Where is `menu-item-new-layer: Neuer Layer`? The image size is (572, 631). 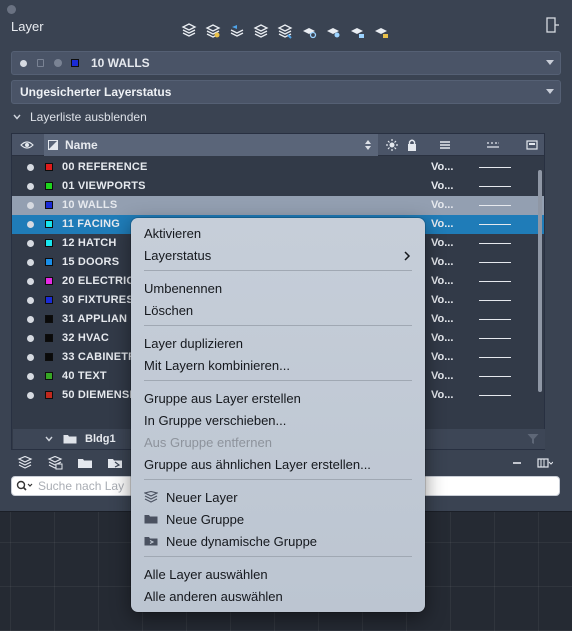
menu-item-new-layer: Neuer Layer is located at coordinates (191, 497).